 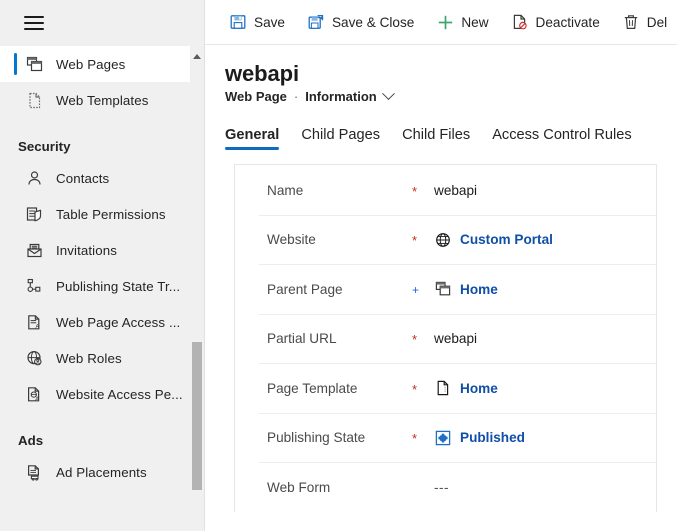 What do you see at coordinates (95, 250) in the screenshot?
I see `sidebar-item-invitations: Invitations` at bounding box center [95, 250].